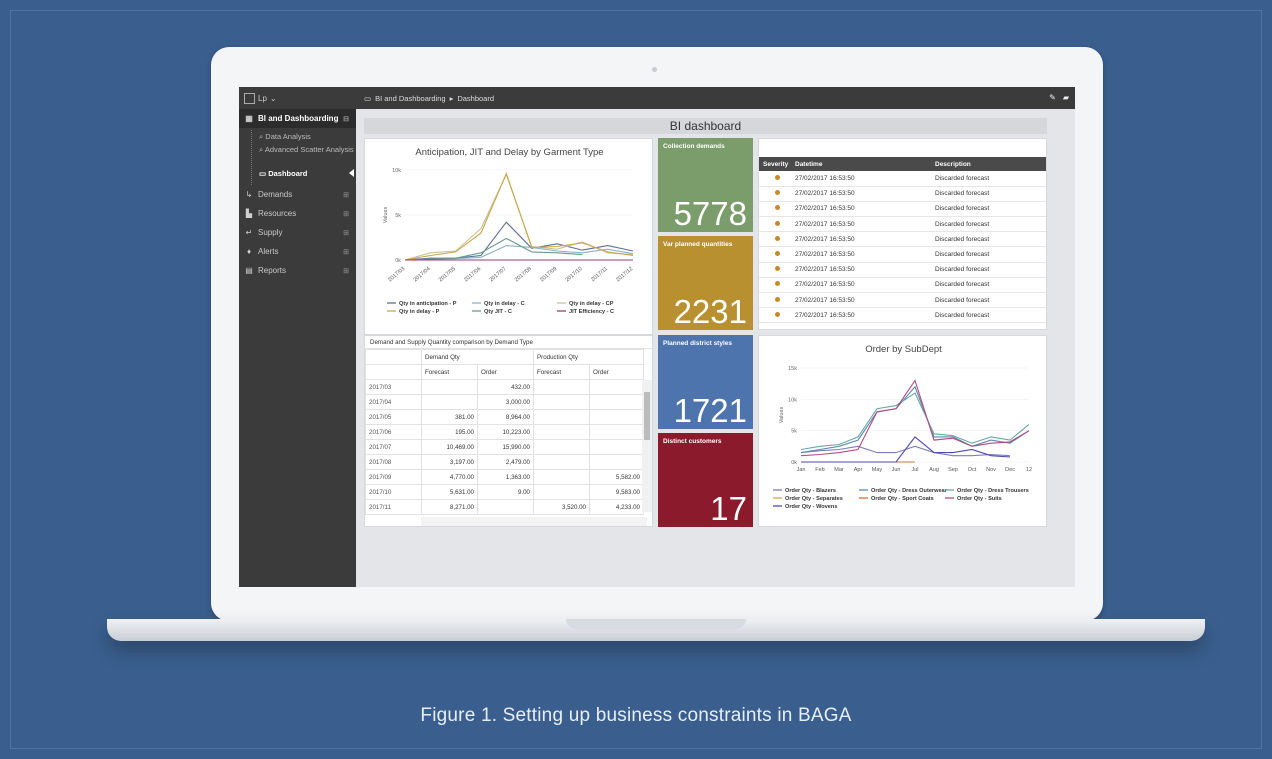  I want to click on legend-entry: Order Qty - Sport Coats, so click(902, 499).